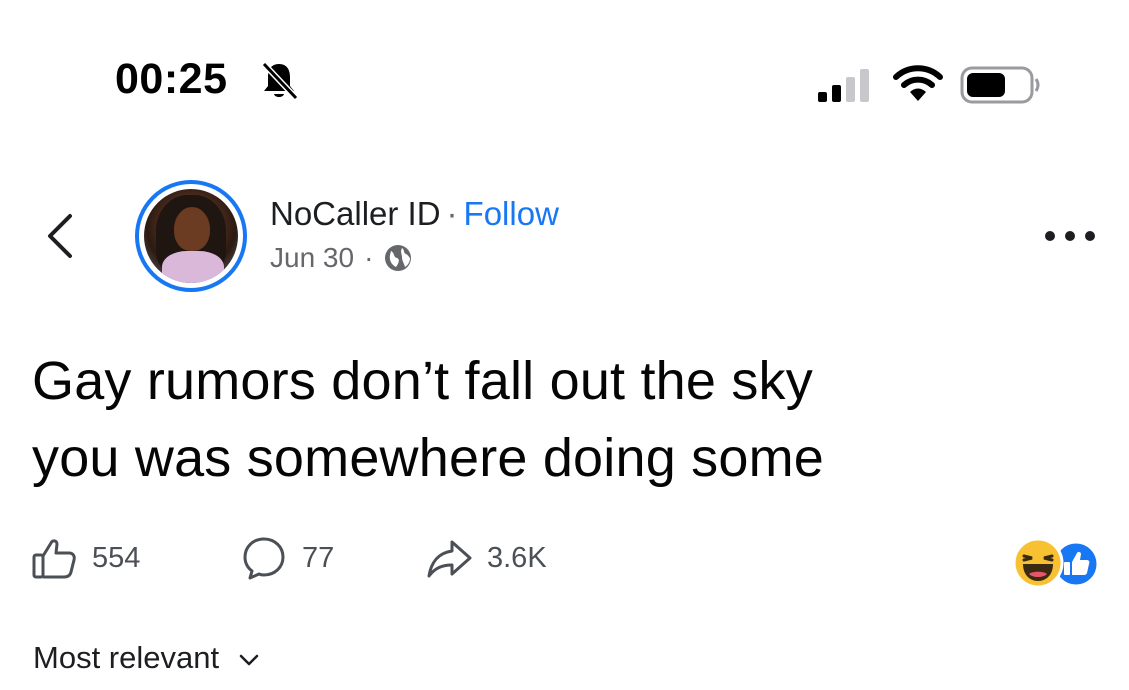  What do you see at coordinates (60, 236) in the screenshot?
I see `back-icon` at bounding box center [60, 236].